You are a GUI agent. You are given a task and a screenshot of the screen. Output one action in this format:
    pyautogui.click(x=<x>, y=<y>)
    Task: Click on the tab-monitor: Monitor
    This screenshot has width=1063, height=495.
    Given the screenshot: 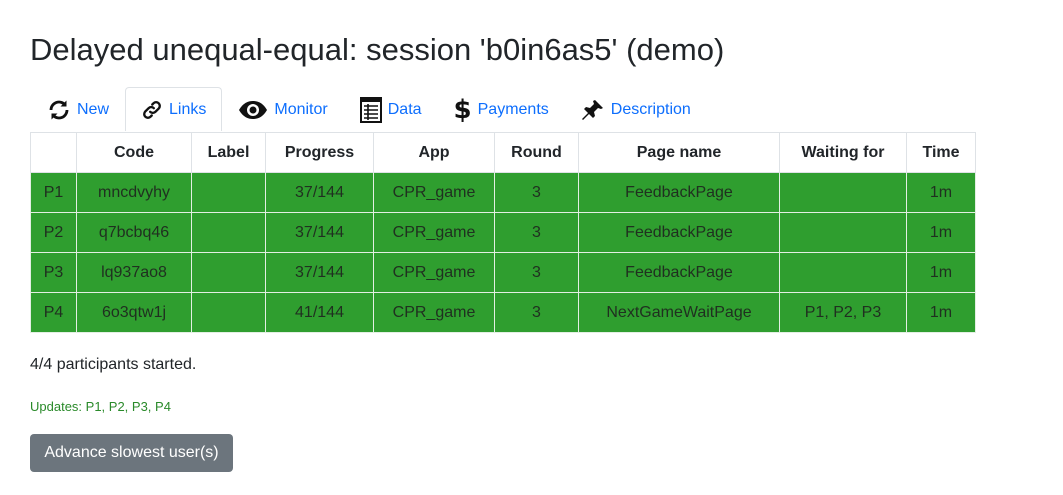 What is the action you would take?
    pyautogui.click(x=282, y=109)
    